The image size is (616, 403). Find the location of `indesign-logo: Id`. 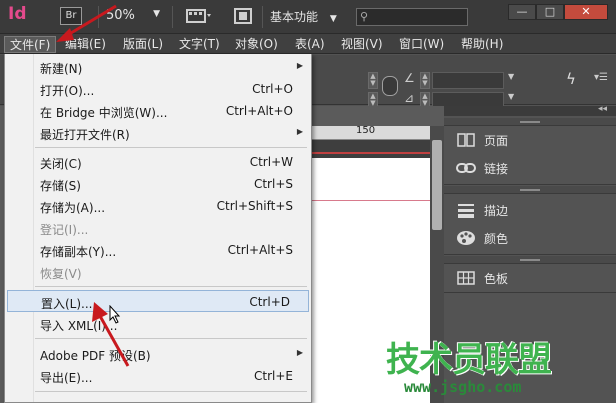

indesign-logo: Id is located at coordinates (17, 14).